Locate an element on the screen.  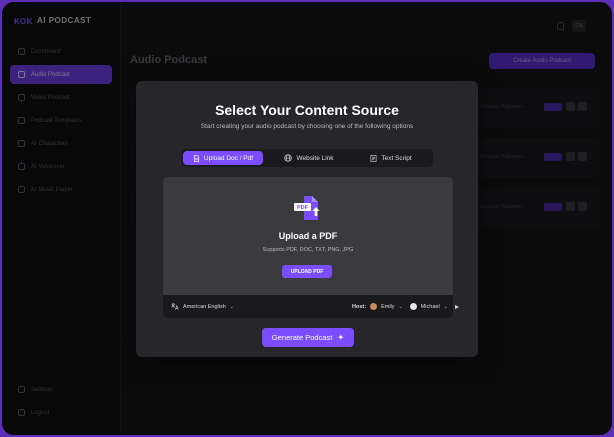
document-icon is located at coordinates (196, 158).